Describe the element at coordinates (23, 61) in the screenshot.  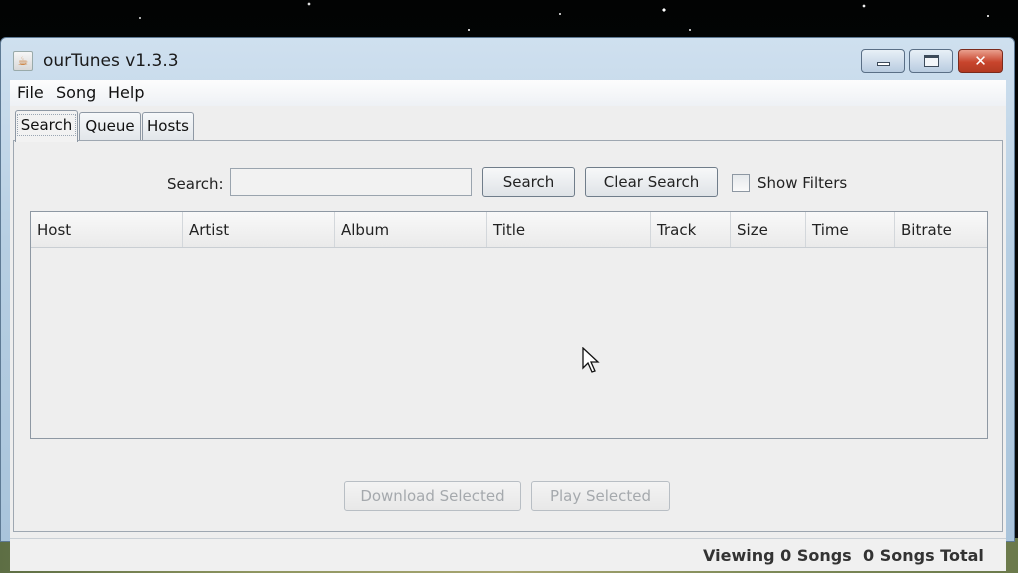
I see `java-app-icon: ☕` at that location.